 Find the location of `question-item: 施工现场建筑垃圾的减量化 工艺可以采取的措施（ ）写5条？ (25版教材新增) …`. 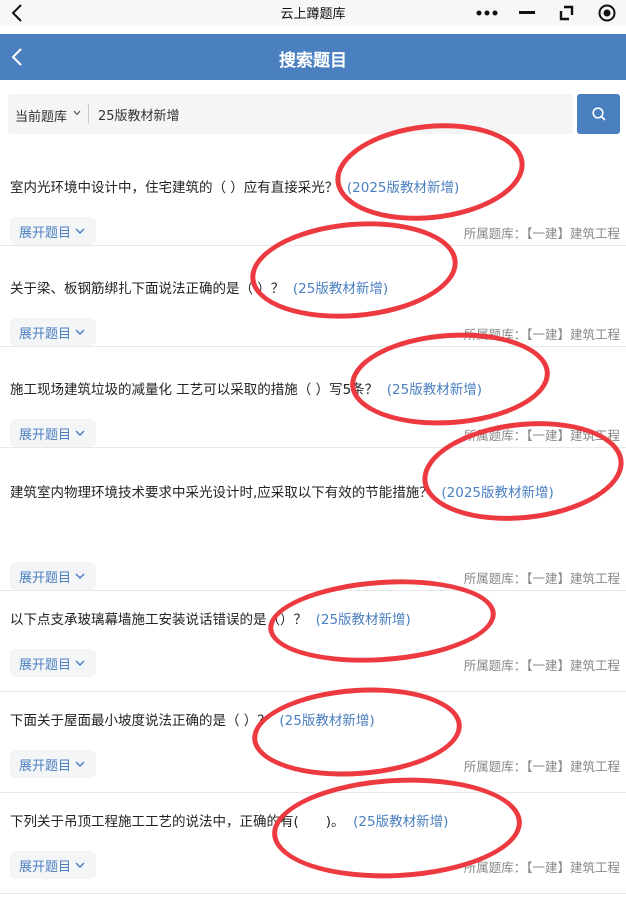

question-item: 施工现场建筑垃圾的减量化 工艺可以采取的措施（ ）写5条？ (25版教材新增) … is located at coordinates (313, 397).